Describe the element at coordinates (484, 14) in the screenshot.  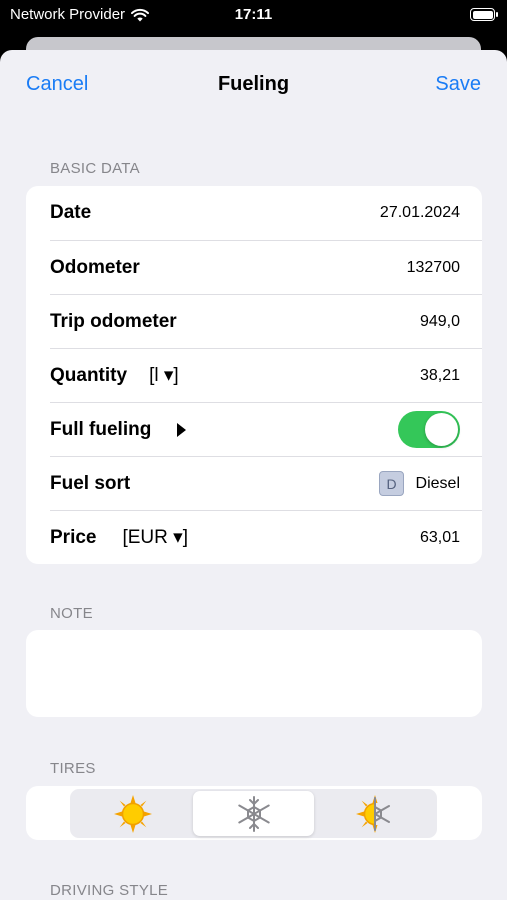
I see `battery-icon` at that location.